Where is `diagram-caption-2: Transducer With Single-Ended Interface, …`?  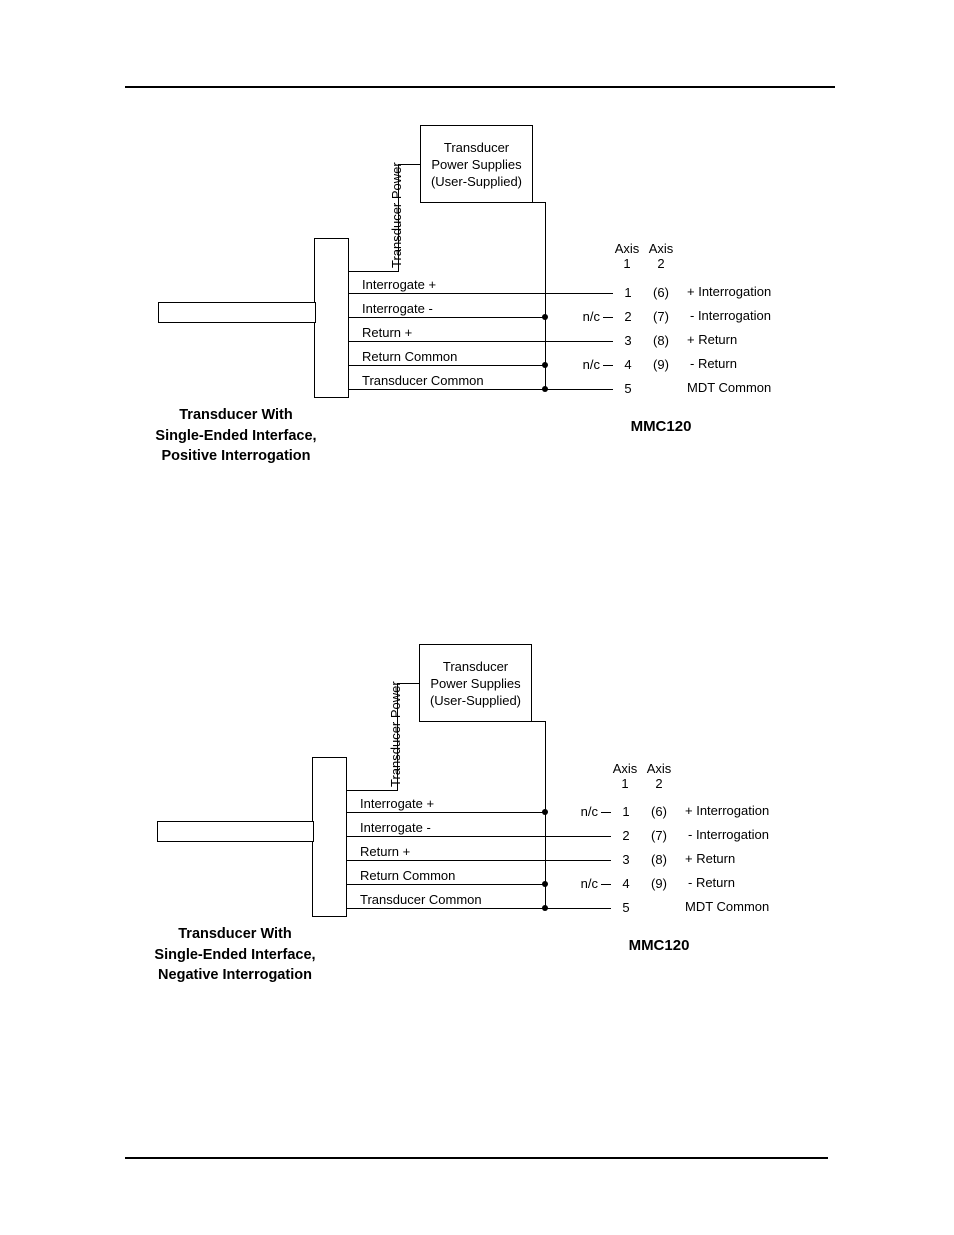 diagram-caption-2: Transducer With Single-Ended Interface, … is located at coordinates (234, 955).